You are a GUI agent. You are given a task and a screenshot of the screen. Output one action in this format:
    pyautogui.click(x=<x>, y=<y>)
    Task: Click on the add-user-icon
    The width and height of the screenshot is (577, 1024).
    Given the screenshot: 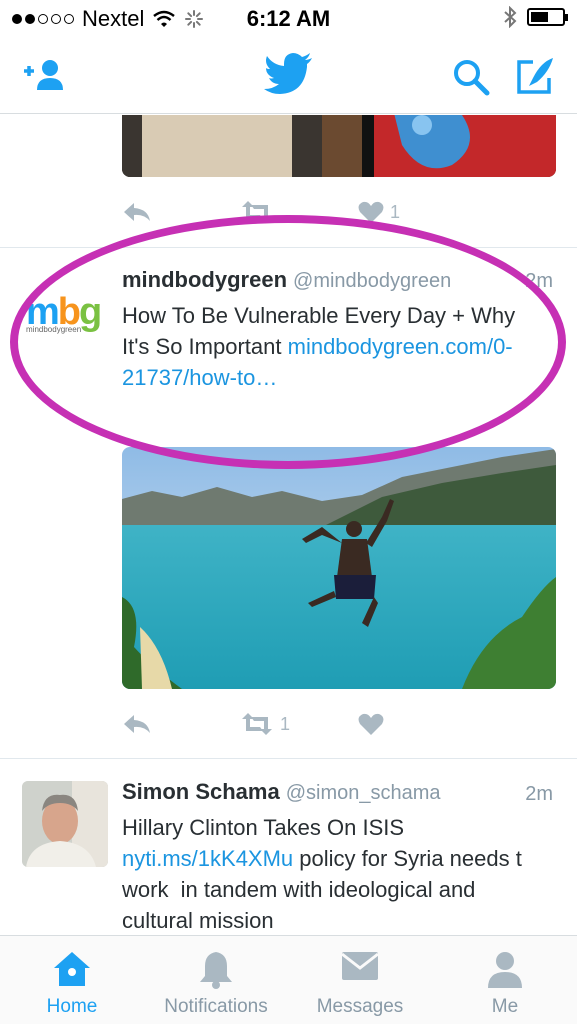 What is the action you would take?
    pyautogui.click(x=45, y=75)
    